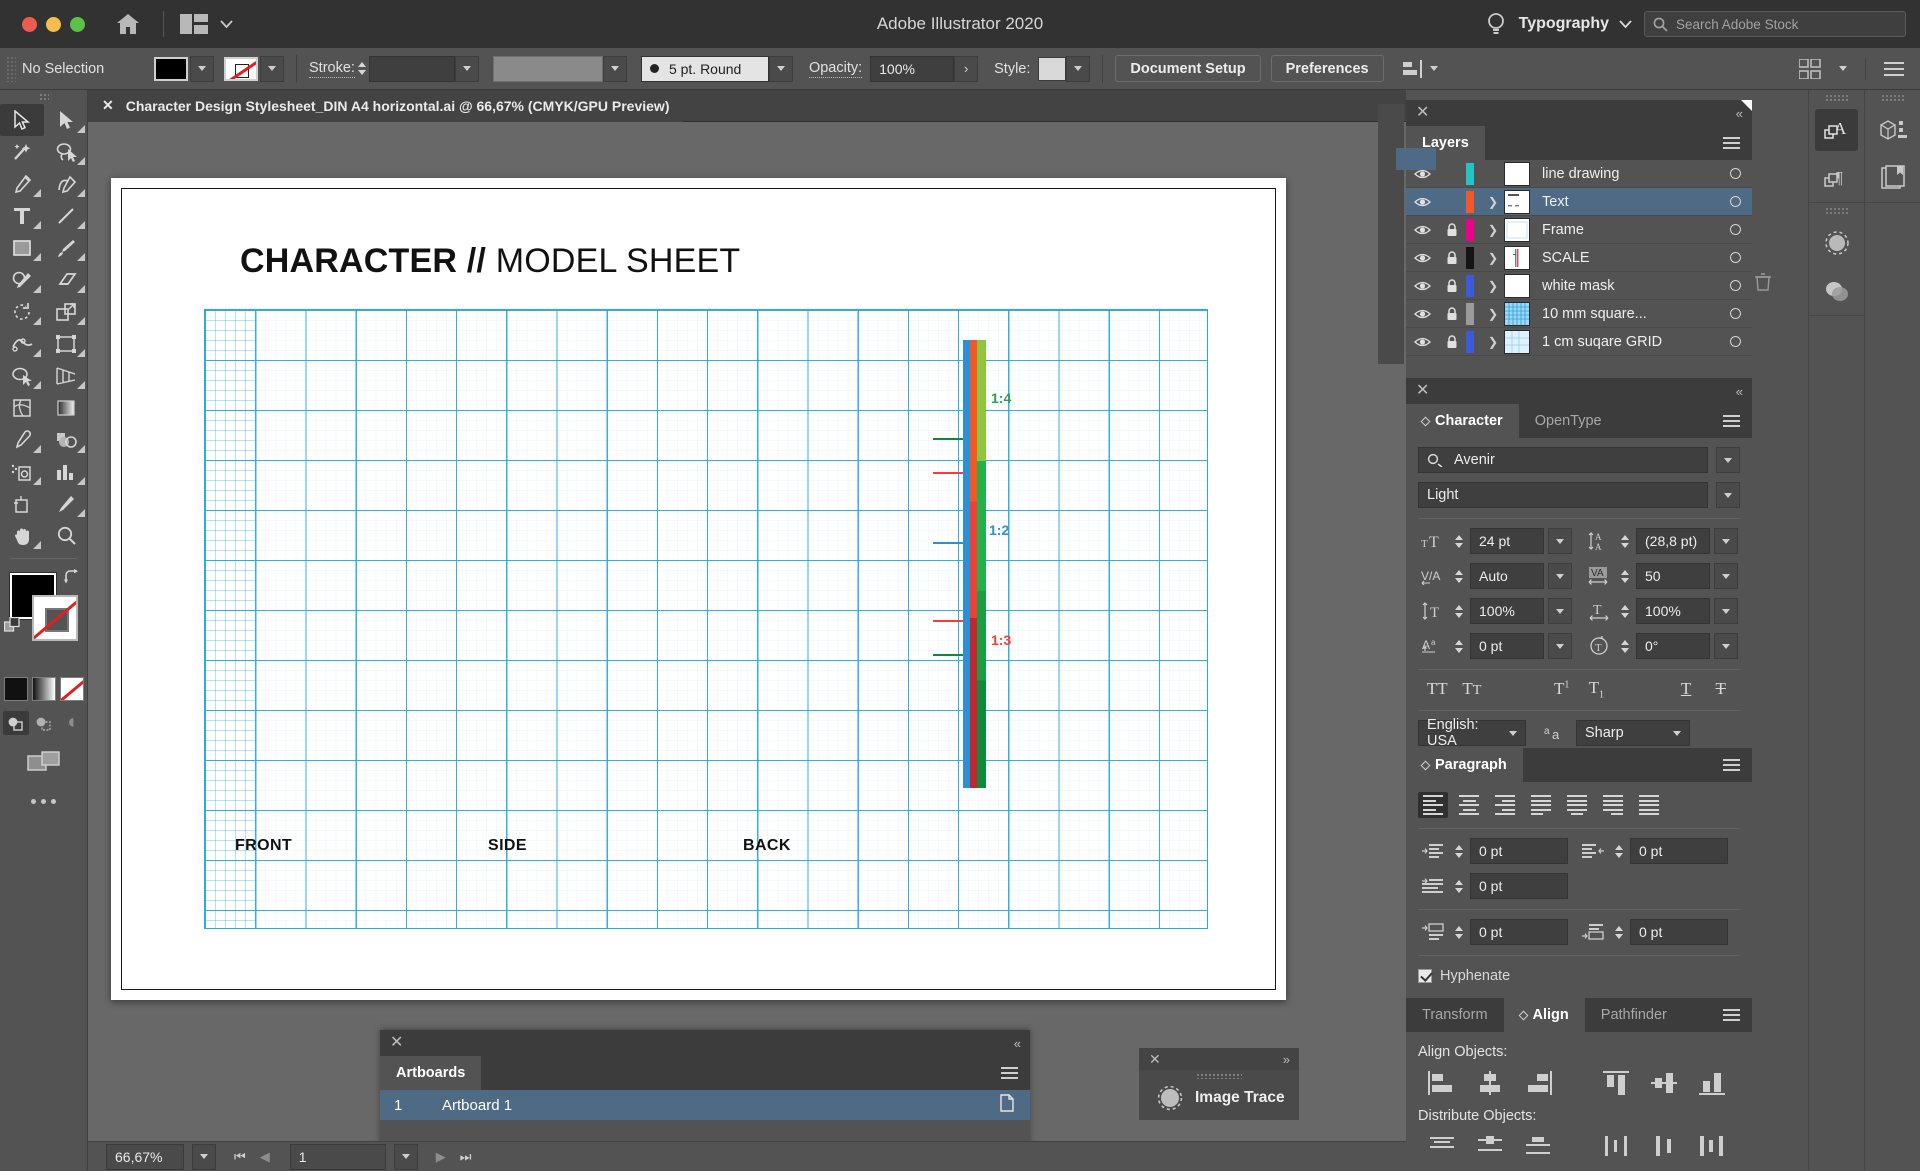  I want to click on stroke-weight-stepper, so click(362, 68).